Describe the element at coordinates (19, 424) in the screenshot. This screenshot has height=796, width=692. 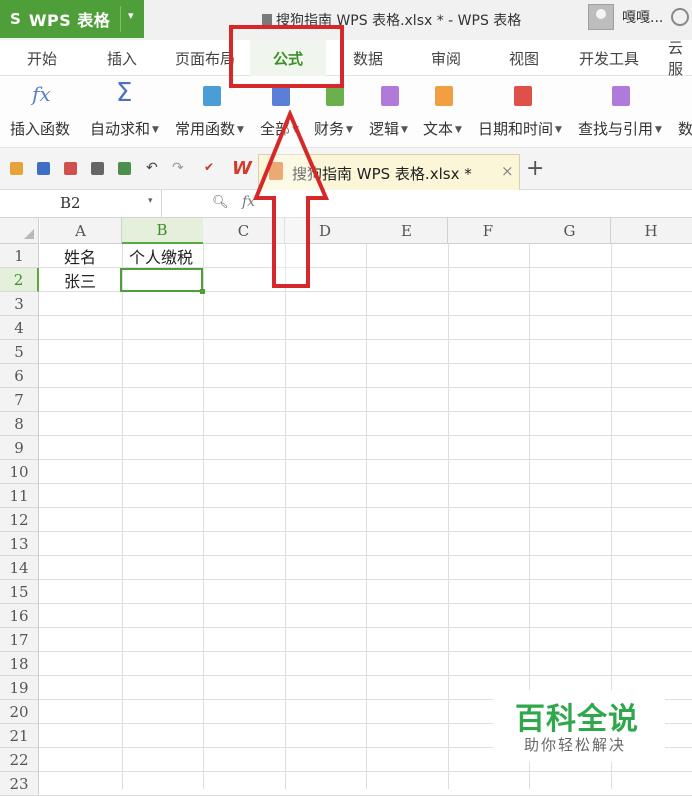
I see `row-header-8: 8` at that location.